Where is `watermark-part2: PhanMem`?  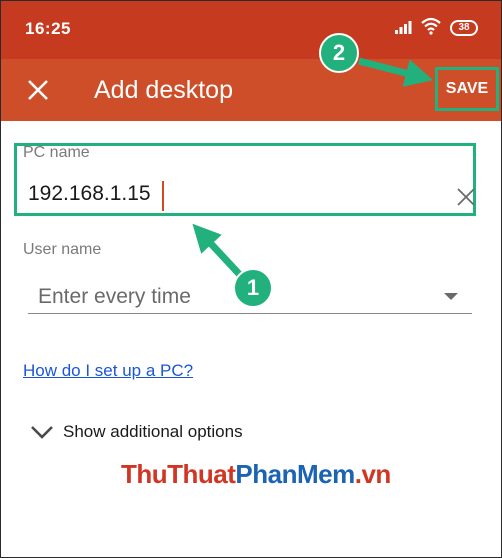 watermark-part2: PhanMem is located at coordinates (295, 474).